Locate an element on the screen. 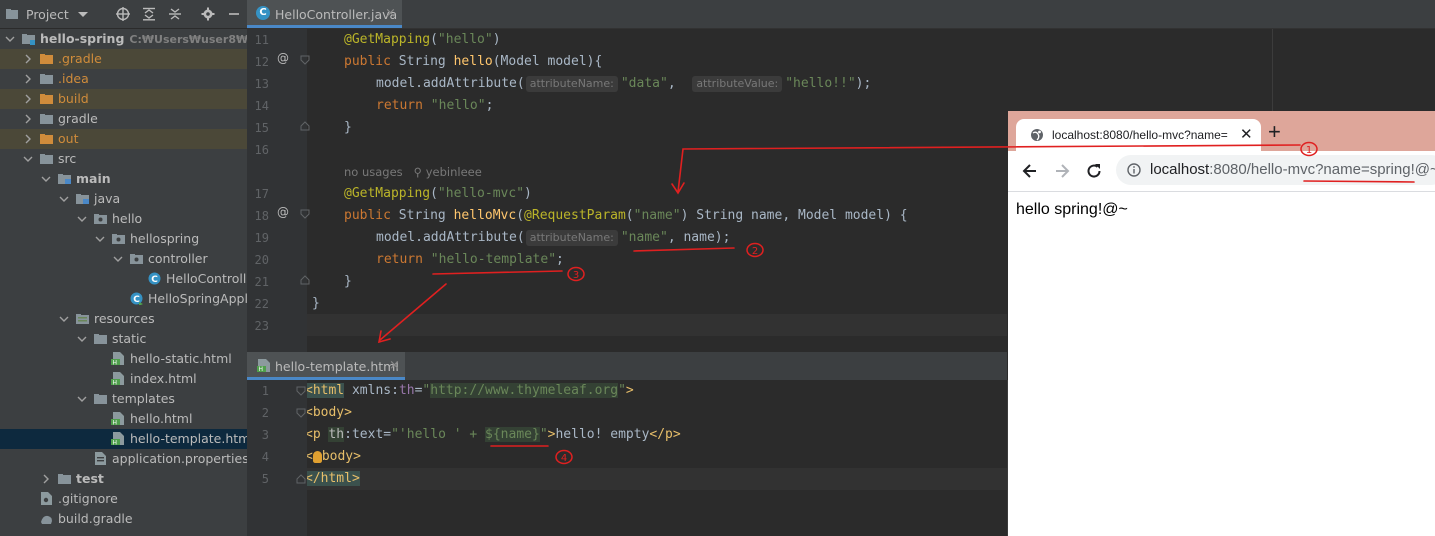 The height and width of the screenshot is (536, 1435). tree-item-label: java is located at coordinates (107, 198).